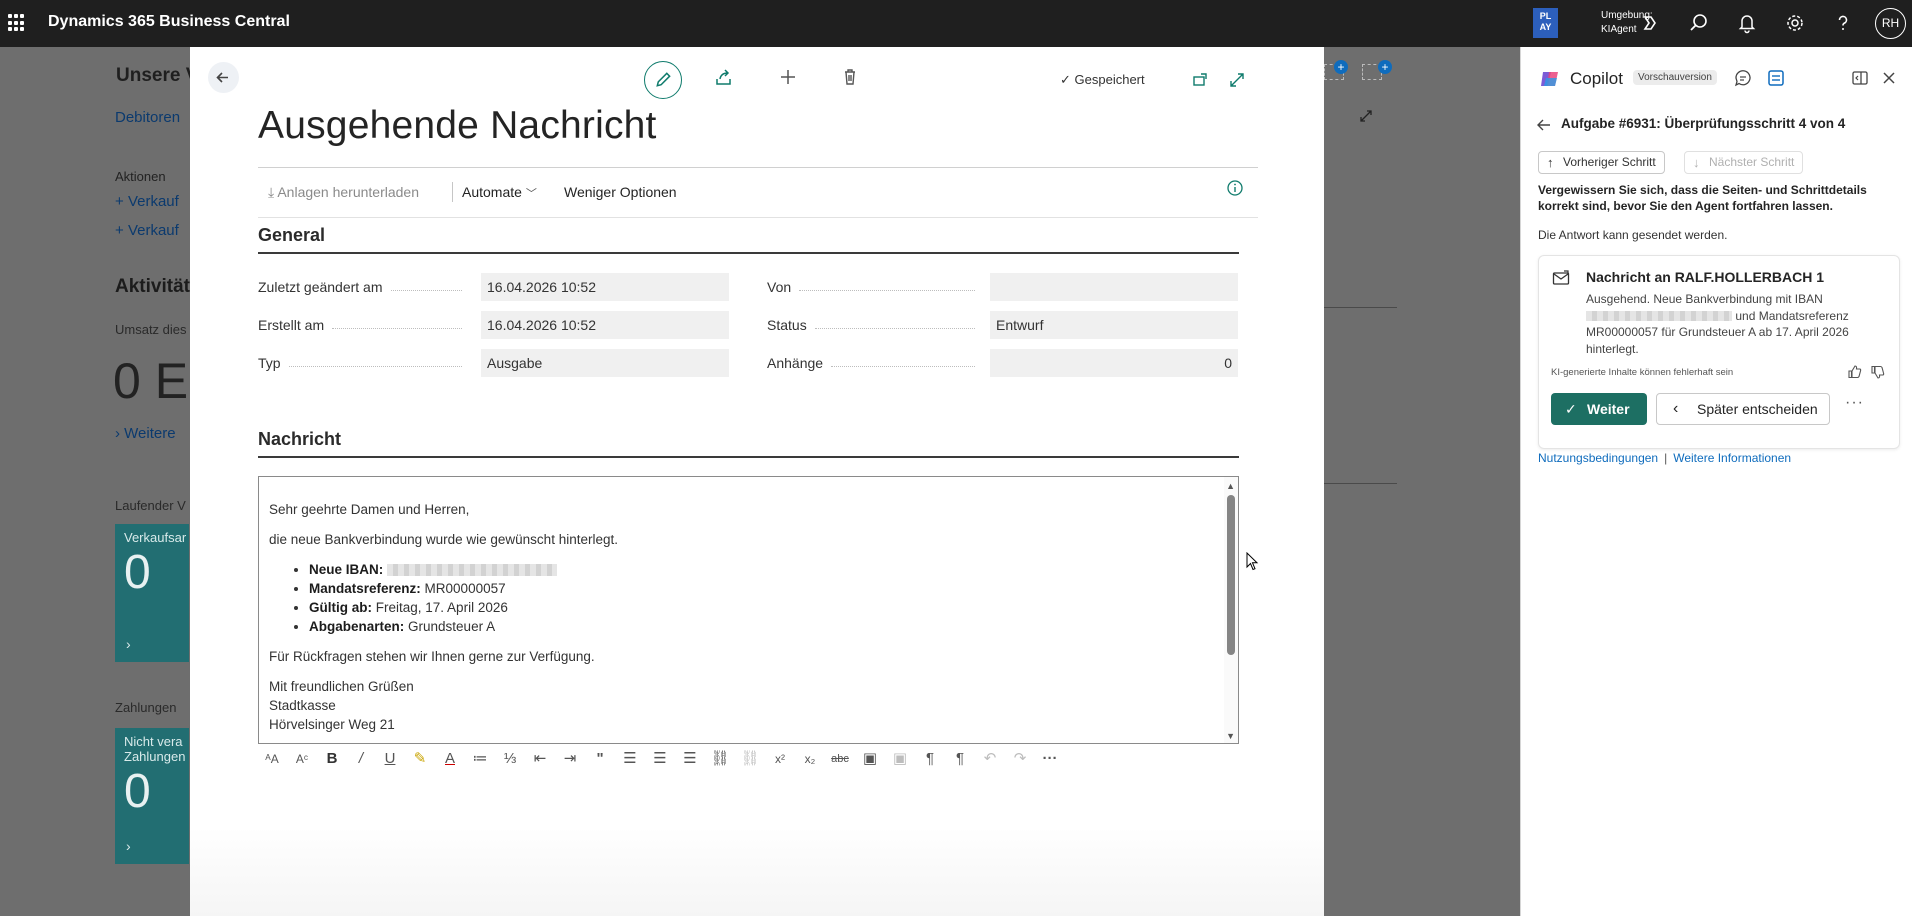 Image resolution: width=1912 pixels, height=916 pixels. What do you see at coordinates (299, 439) in the screenshot?
I see `message-heading: Nachricht` at bounding box center [299, 439].